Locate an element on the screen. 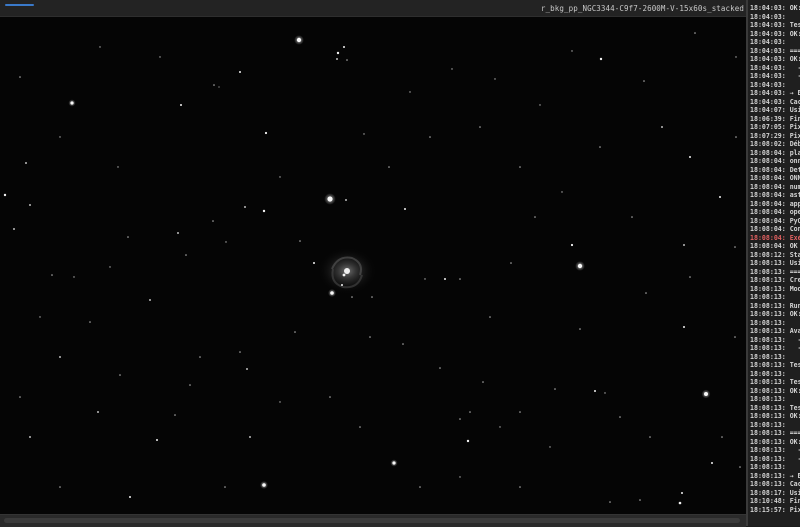  log-line: 18:08:12: Star is located at coordinates (775, 254).